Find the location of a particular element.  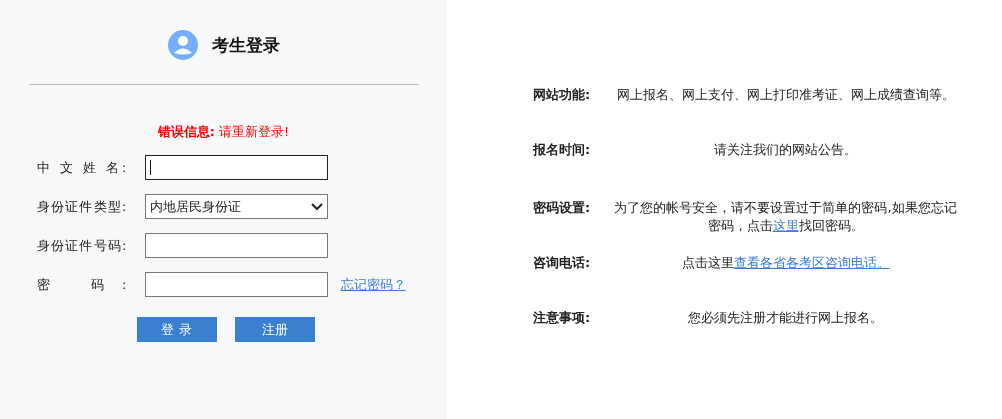

info-link: 这里 is located at coordinates (785, 225).